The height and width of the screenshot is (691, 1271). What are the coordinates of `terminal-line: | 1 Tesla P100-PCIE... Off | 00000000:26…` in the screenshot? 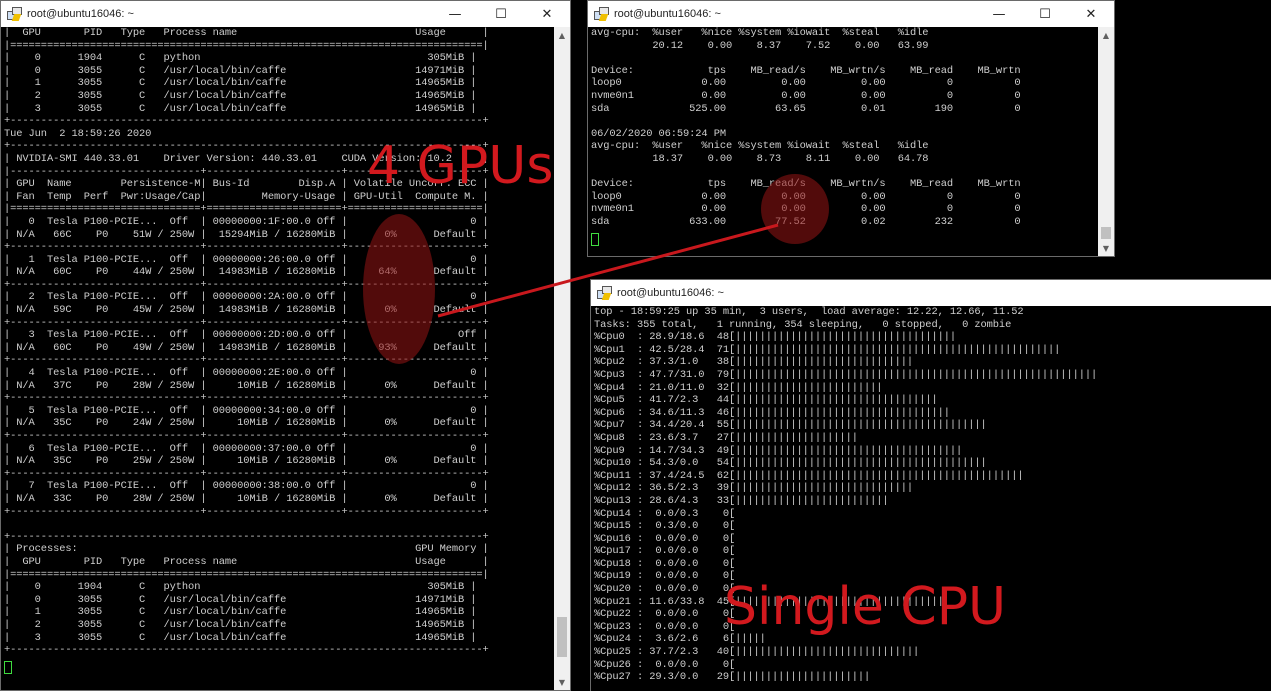 It's located at (246, 259).